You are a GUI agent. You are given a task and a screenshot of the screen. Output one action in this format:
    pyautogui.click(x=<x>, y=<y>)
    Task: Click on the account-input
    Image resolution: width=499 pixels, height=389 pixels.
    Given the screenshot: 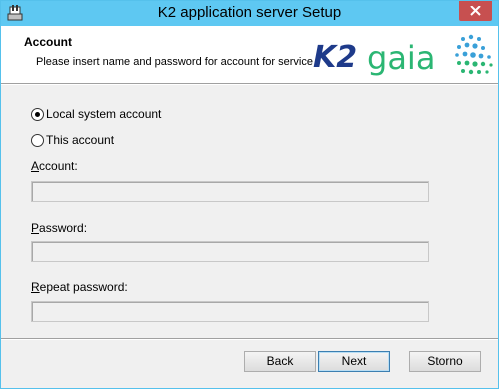 What is the action you would take?
    pyautogui.click(x=230, y=191)
    